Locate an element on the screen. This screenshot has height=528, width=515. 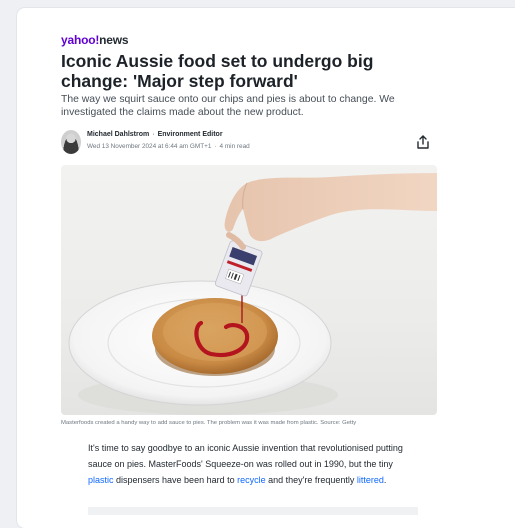
next-paragraph-fade is located at coordinates (253, 511).